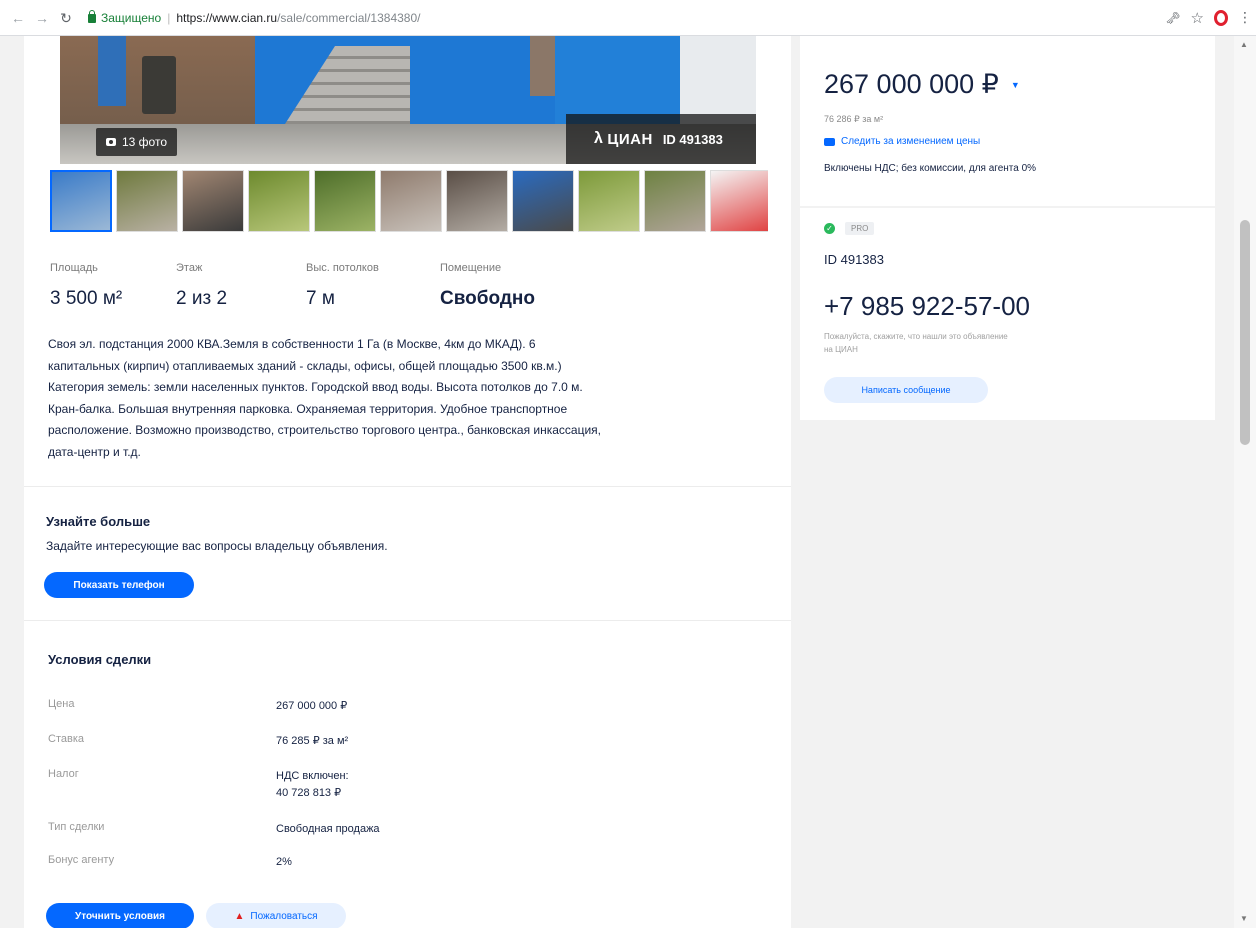 The height and width of the screenshot is (928, 1256). I want to click on pro-badge: PRO, so click(860, 228).